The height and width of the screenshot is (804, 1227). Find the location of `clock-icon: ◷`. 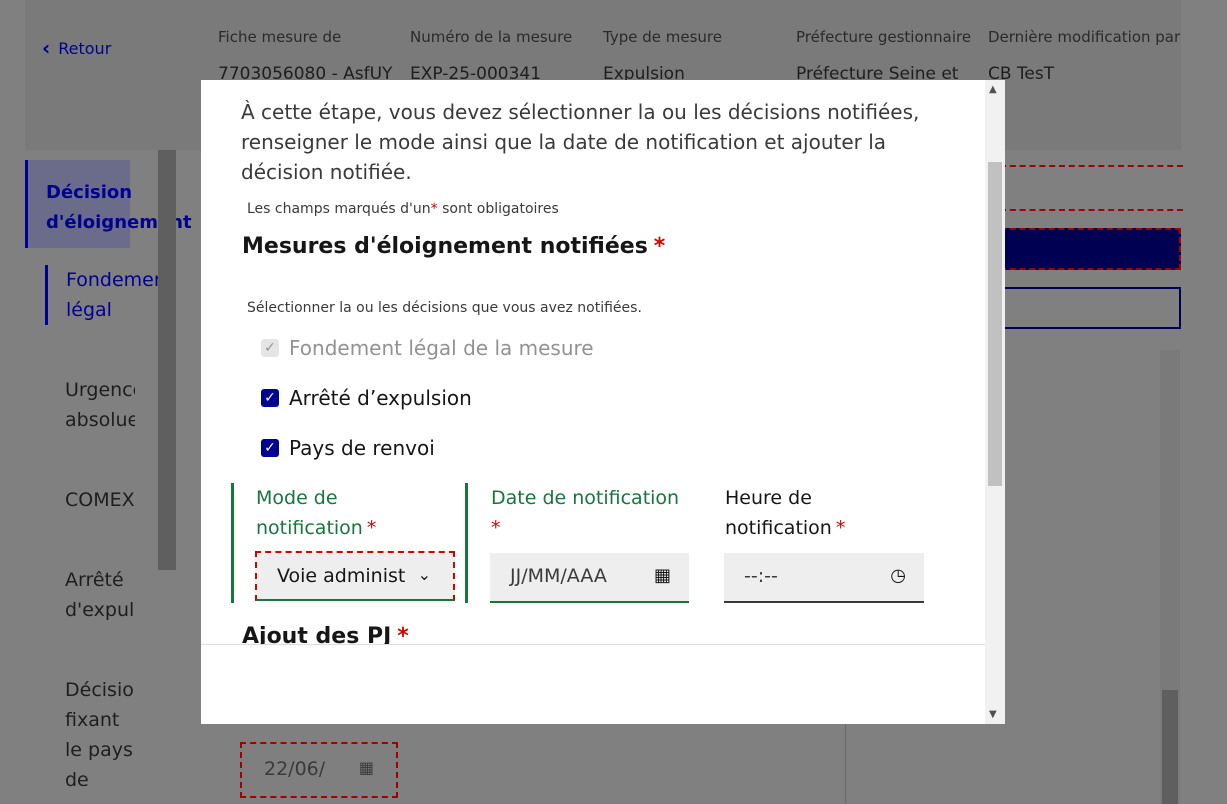

clock-icon: ◷ is located at coordinates (898, 575).